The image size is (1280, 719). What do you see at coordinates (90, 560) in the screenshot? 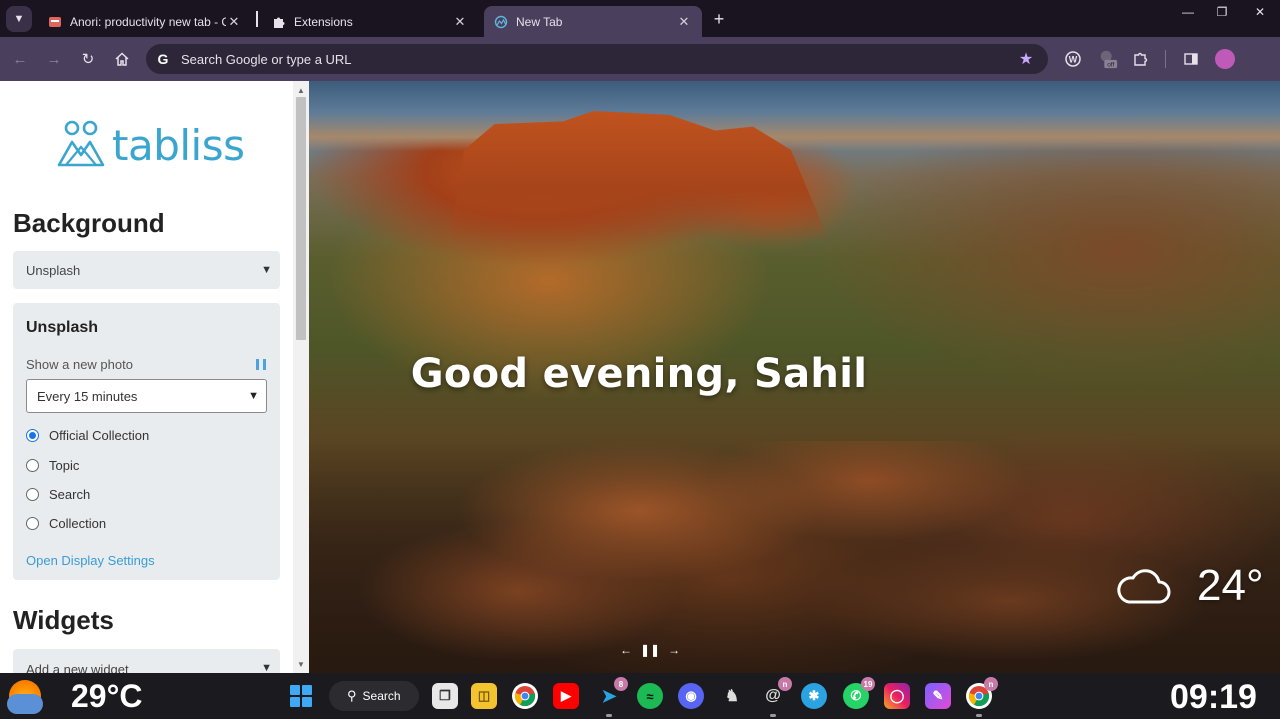
I see `open-display-settings-link: Open Display Settings` at bounding box center [90, 560].